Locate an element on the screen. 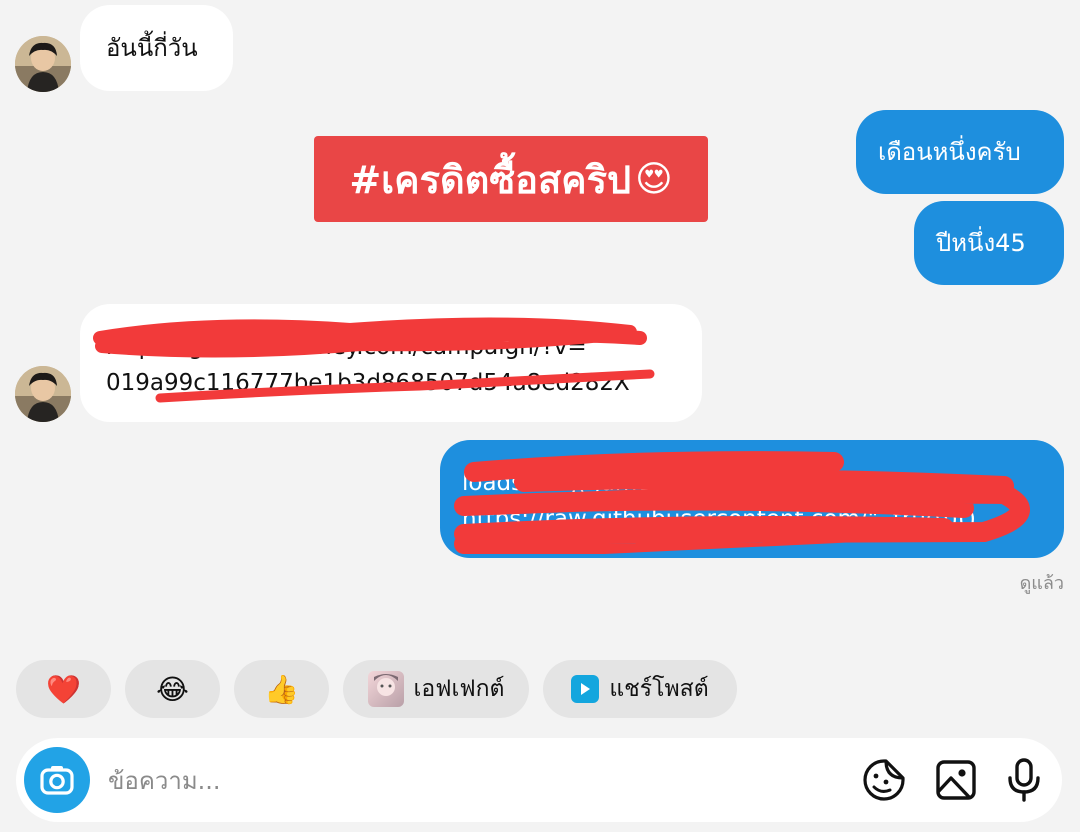 The width and height of the screenshot is (1080, 832). effects-button: เอฟเฟกต์ is located at coordinates (436, 689).